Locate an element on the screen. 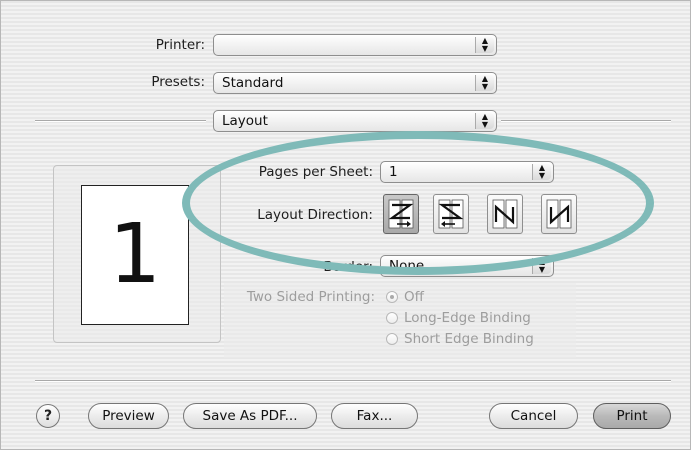 The height and width of the screenshot is (450, 691). pages-per-sheet-popup: 1 ▲ ▼ is located at coordinates (467, 172).